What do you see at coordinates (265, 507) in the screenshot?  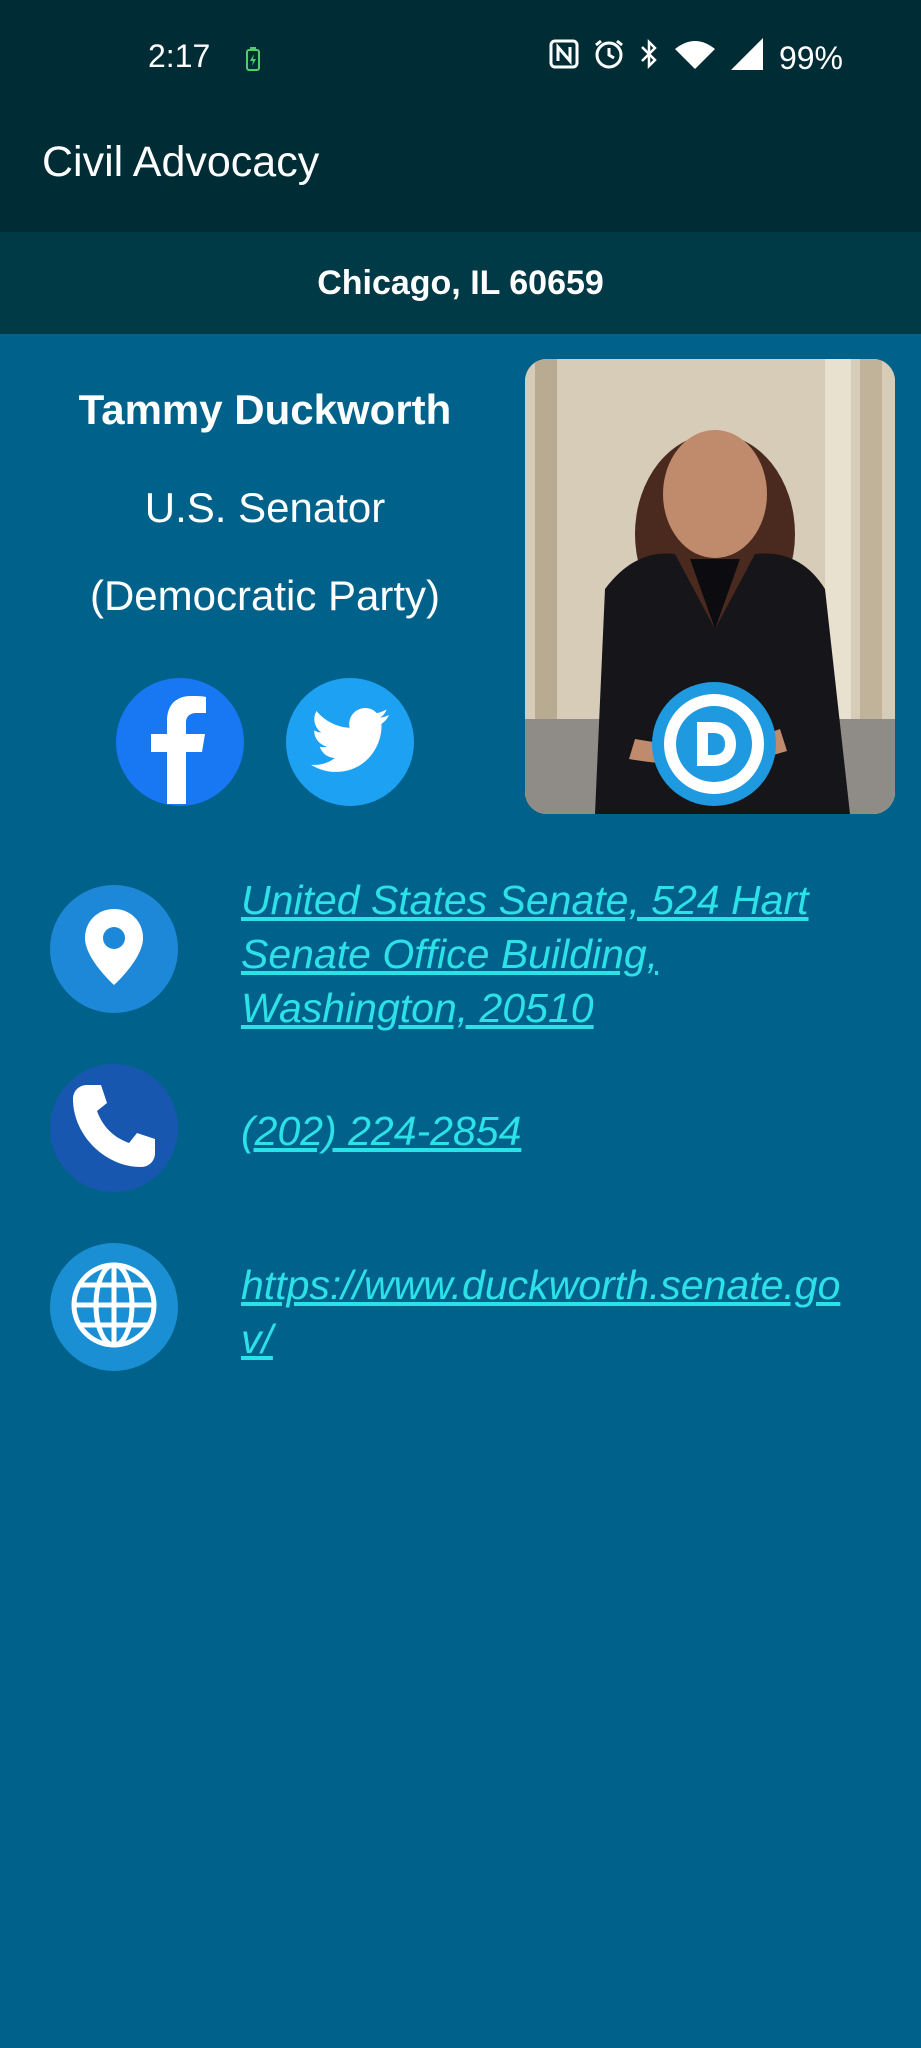 I see `official-office: U.S. Senator` at bounding box center [265, 507].